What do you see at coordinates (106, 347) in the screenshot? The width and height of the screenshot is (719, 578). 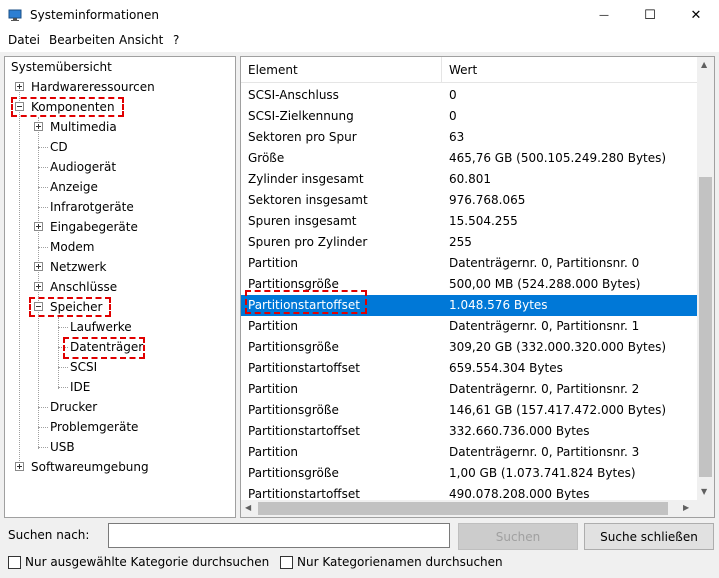 I see `tree-item-datentraeger: Datenträger` at bounding box center [106, 347].